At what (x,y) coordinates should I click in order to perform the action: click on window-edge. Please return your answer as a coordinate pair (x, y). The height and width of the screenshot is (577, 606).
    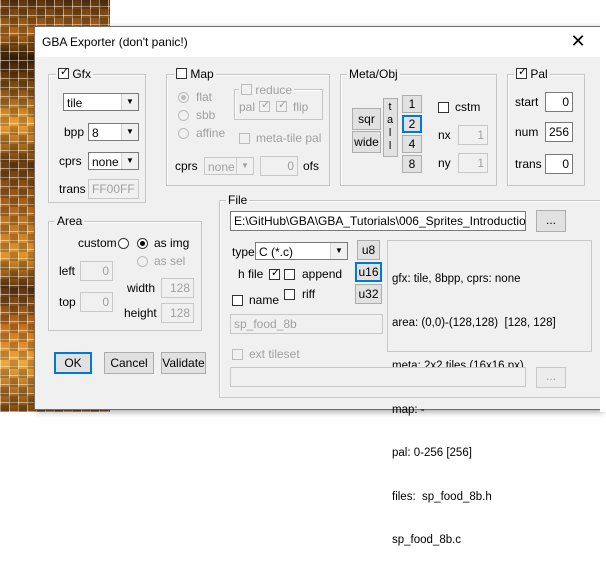
    Looking at the image, I should click on (603, 206).